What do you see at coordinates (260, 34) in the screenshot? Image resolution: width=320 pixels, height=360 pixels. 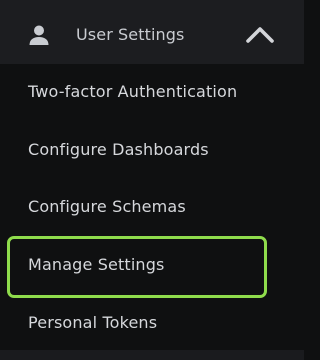 I see `chevron-up-icon` at bounding box center [260, 34].